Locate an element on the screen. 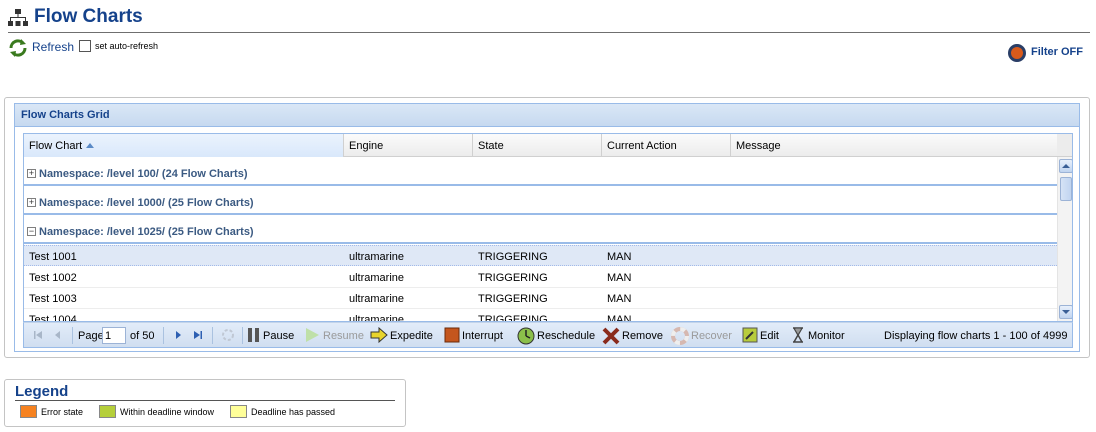 This screenshot has height=432, width=1096. interrupt-label: Interrupt is located at coordinates (482, 336).